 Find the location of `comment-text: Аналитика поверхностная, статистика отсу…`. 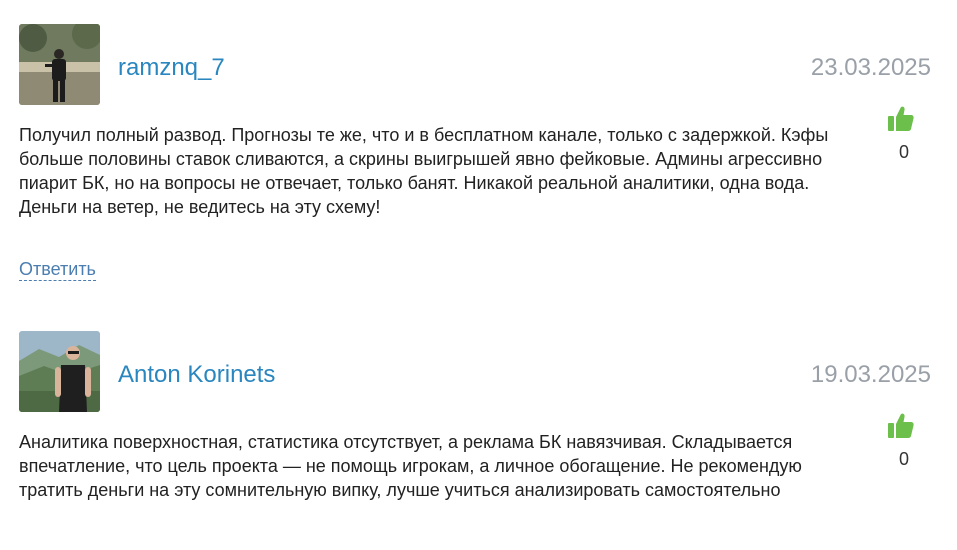

comment-text: Аналитика поверхностная, статистика отсу… is located at coordinates (410, 466).